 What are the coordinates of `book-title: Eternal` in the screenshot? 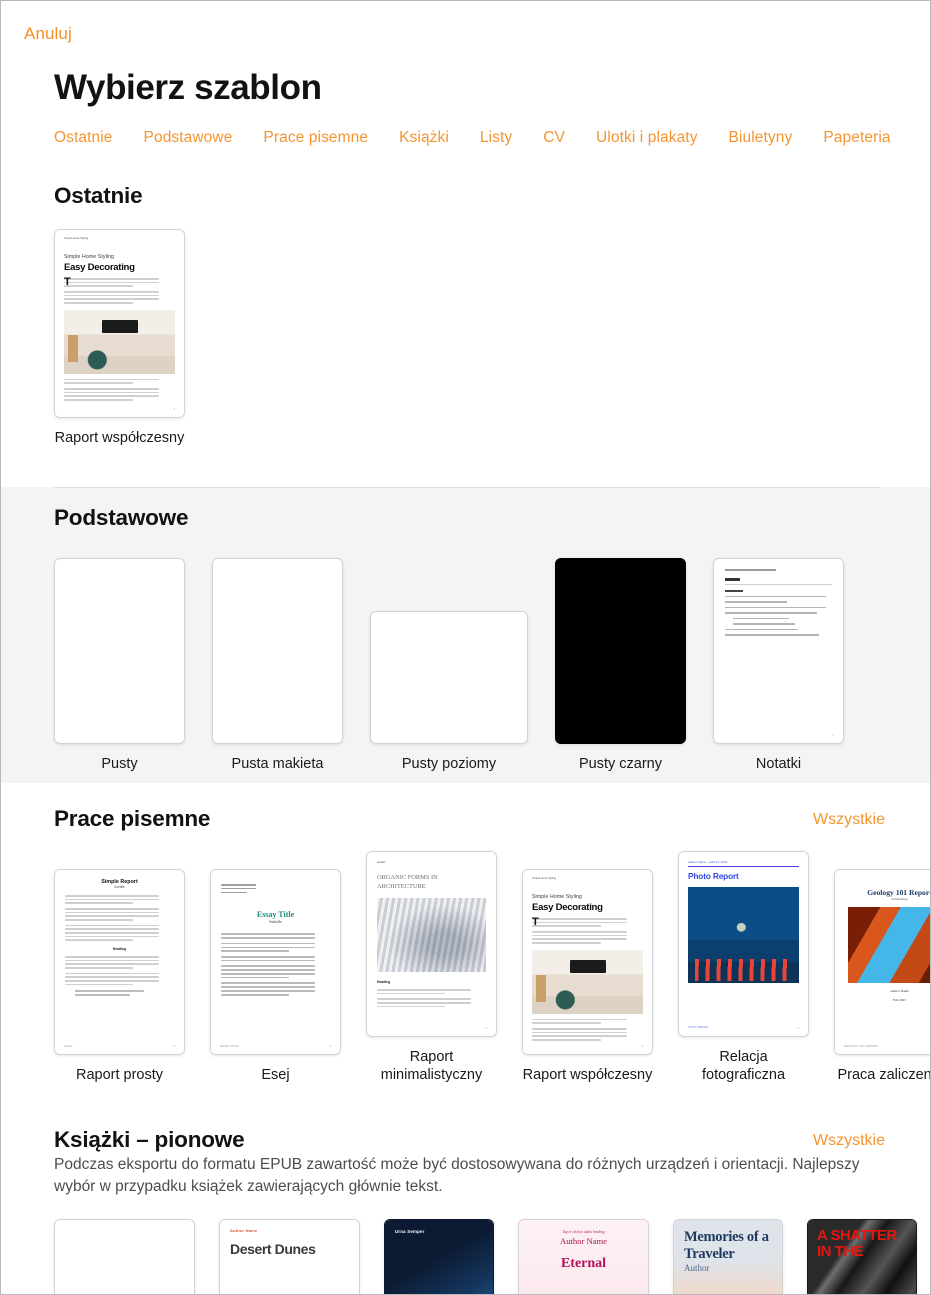 It's located at (583, 1263).